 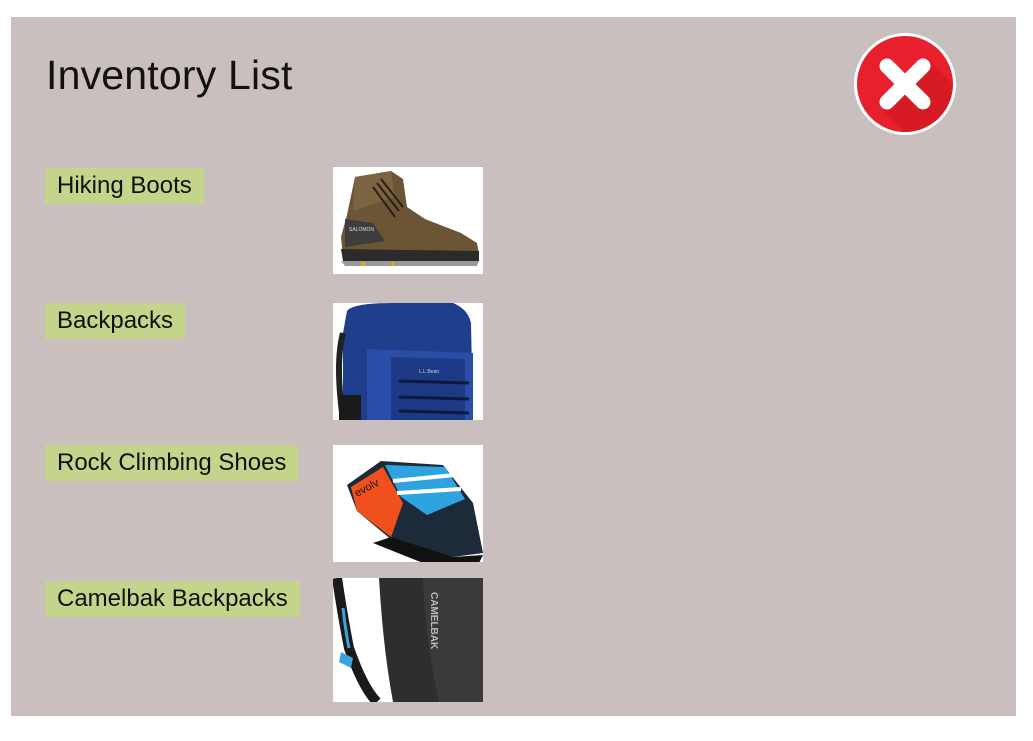 What do you see at coordinates (429, 372) in the screenshot?
I see `svg-text: L.L.Bean` at bounding box center [429, 372].